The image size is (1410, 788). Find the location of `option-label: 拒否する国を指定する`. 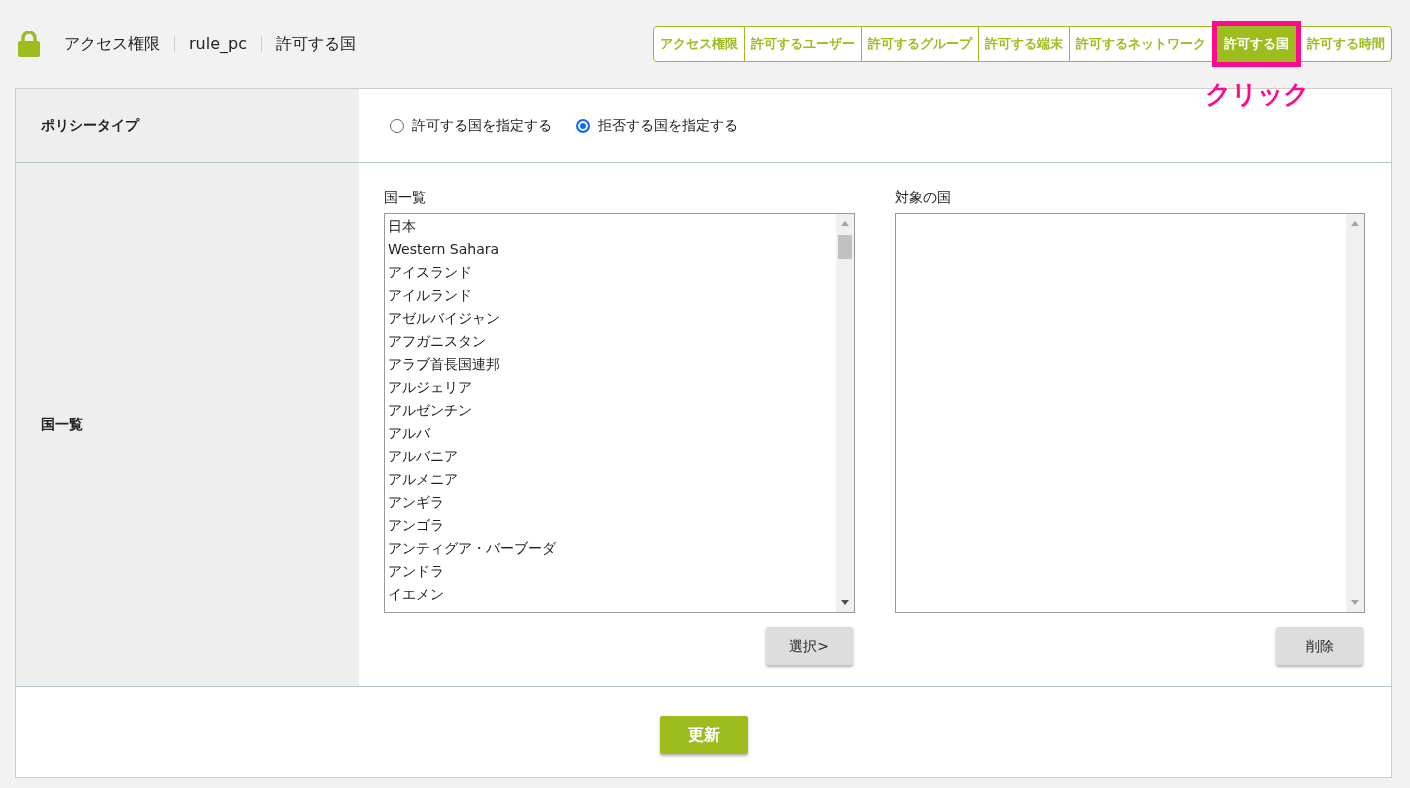

option-label: 拒否する国を指定する is located at coordinates (668, 125).